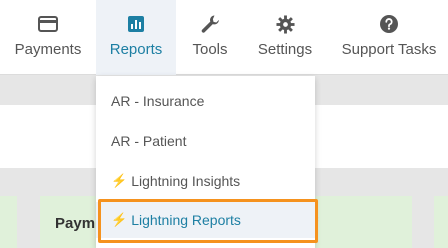 This screenshot has height=248, width=448. What do you see at coordinates (136, 37) in the screenshot?
I see `nav-item-reports: Reports` at bounding box center [136, 37].